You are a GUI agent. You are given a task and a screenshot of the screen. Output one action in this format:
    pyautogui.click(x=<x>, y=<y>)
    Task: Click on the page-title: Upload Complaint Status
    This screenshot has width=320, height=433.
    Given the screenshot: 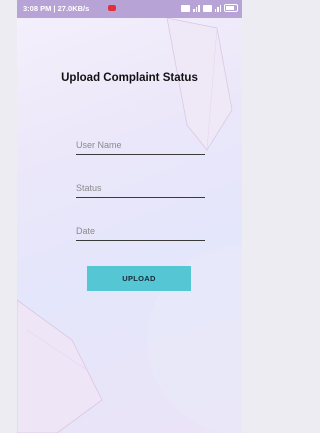 What is the action you would take?
    pyautogui.click(x=129, y=78)
    